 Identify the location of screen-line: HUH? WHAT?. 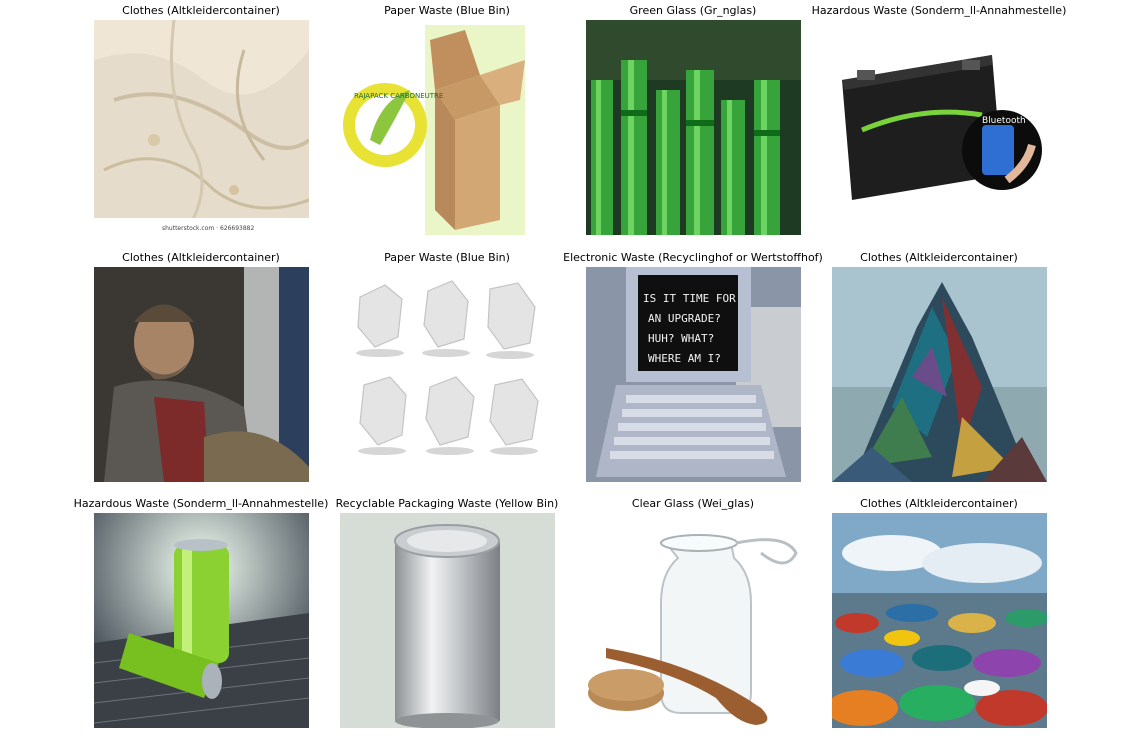
(681, 338).